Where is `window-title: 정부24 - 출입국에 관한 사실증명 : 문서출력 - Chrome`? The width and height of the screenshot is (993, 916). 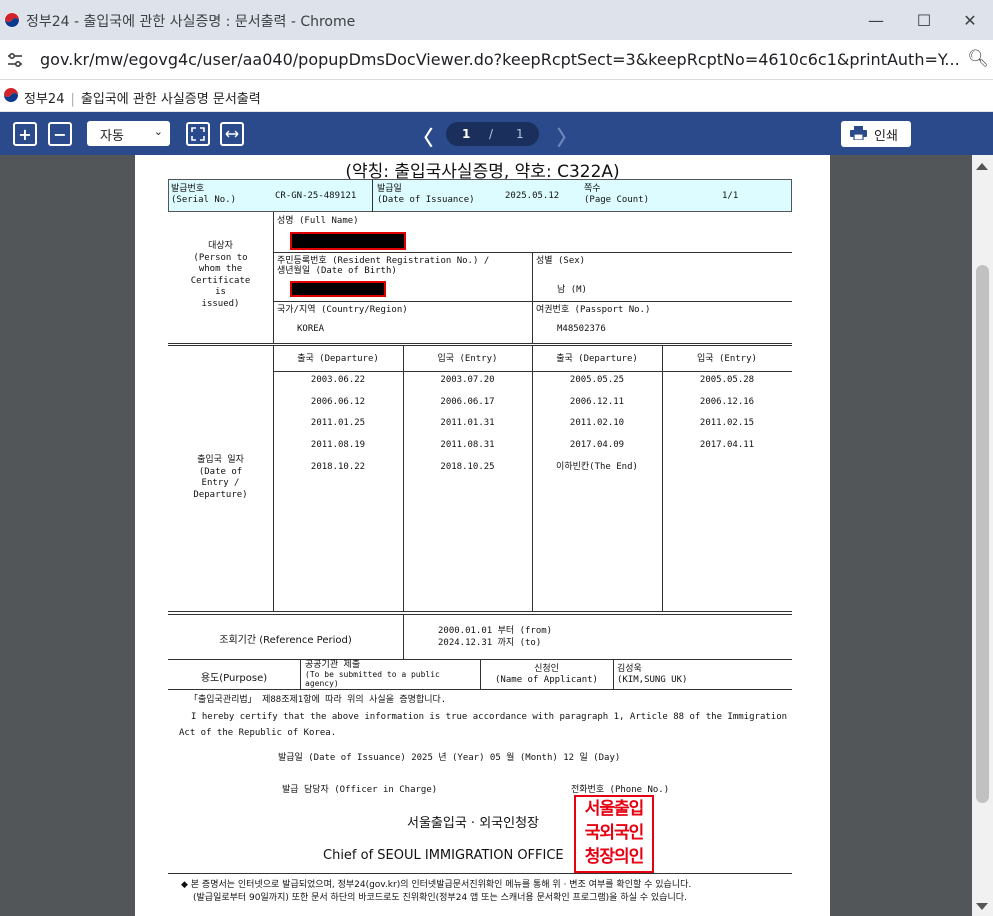 window-title: 정부24 - 출입국에 관한 사실증명 : 문서출력 - Chrome is located at coordinates (191, 22).